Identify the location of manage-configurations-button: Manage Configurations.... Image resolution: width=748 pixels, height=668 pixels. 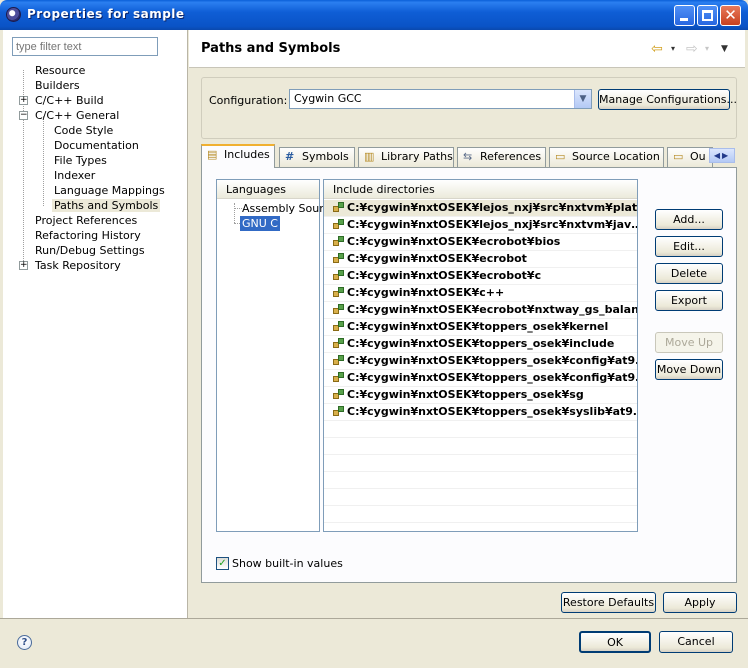
(667, 99).